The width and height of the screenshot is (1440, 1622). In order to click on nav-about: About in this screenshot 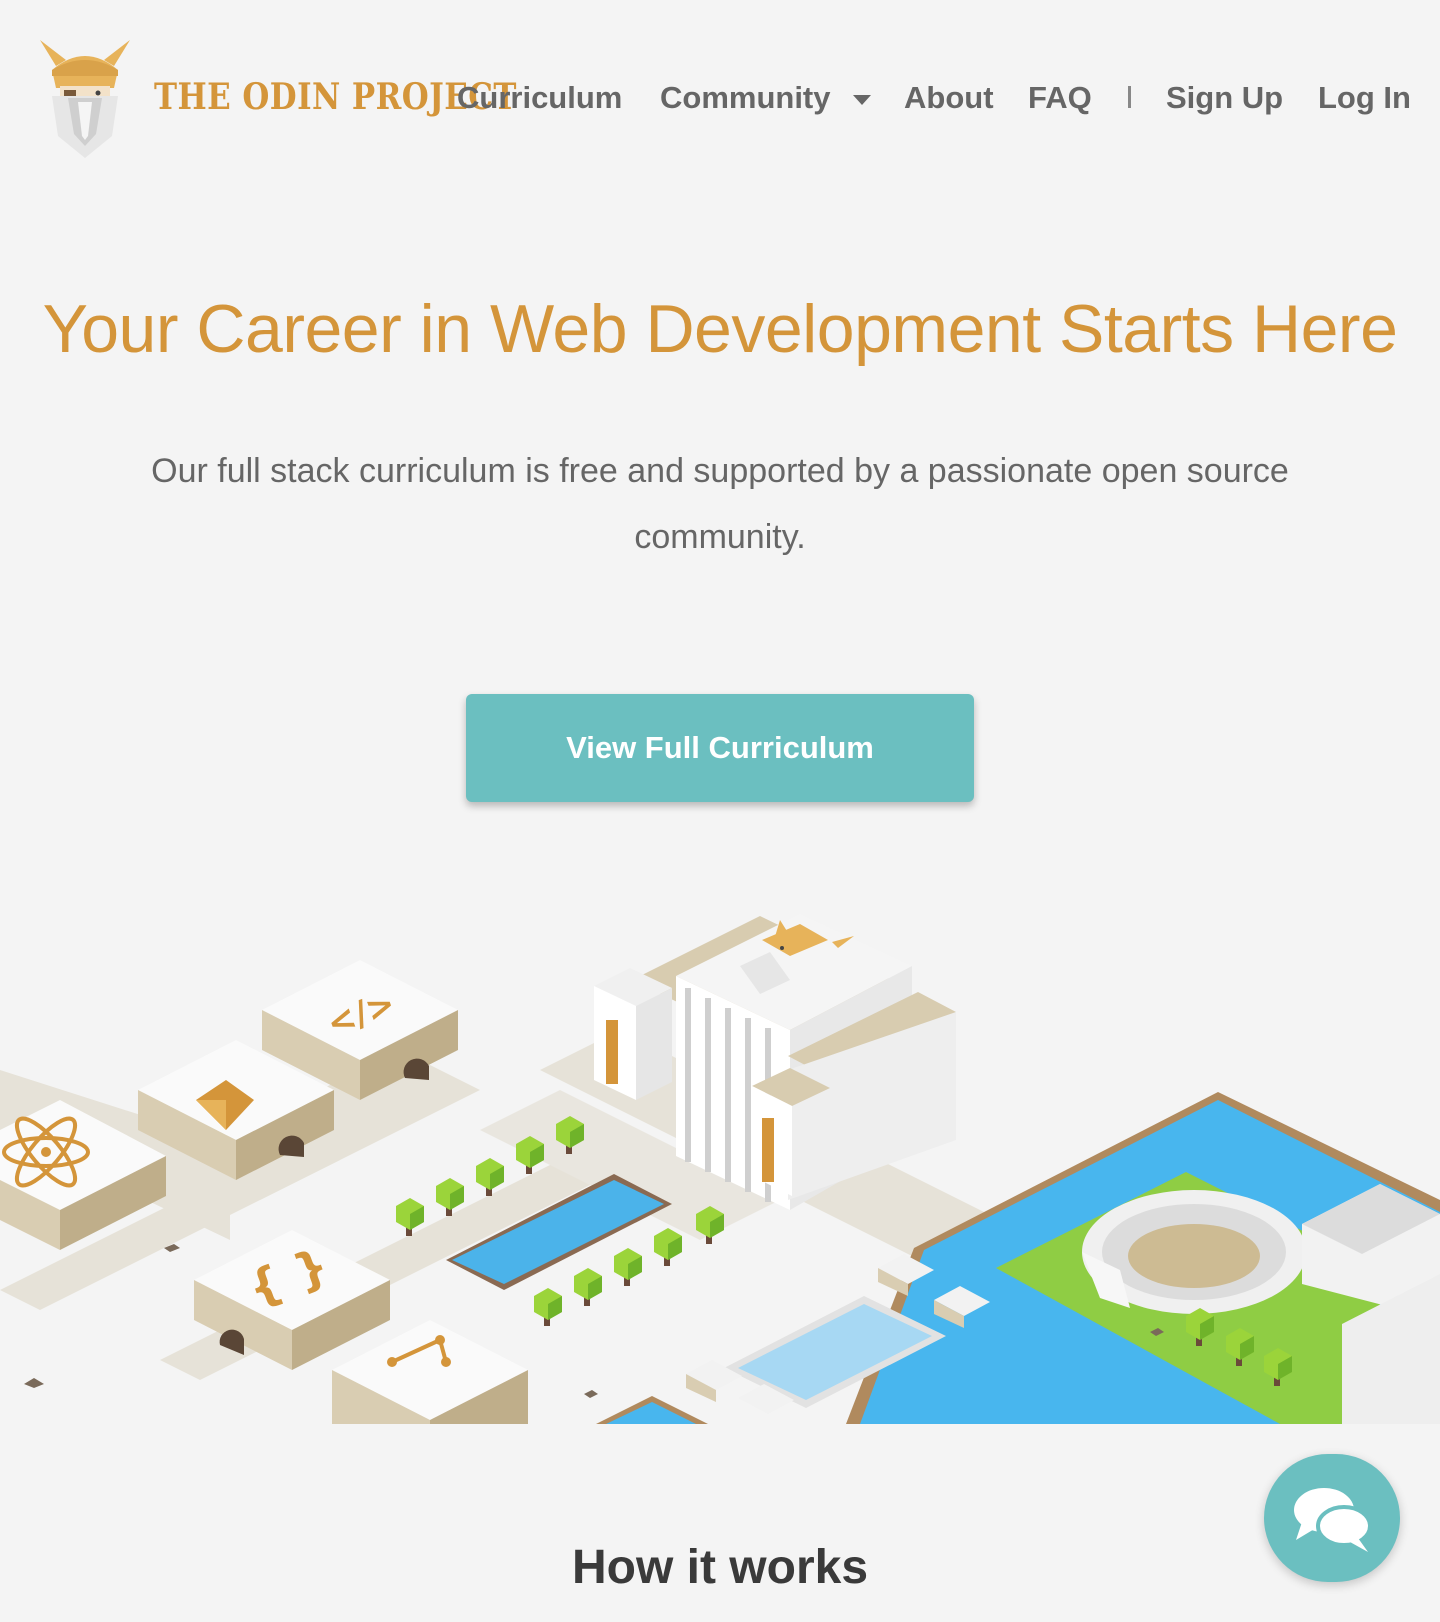, I will do `click(949, 98)`.